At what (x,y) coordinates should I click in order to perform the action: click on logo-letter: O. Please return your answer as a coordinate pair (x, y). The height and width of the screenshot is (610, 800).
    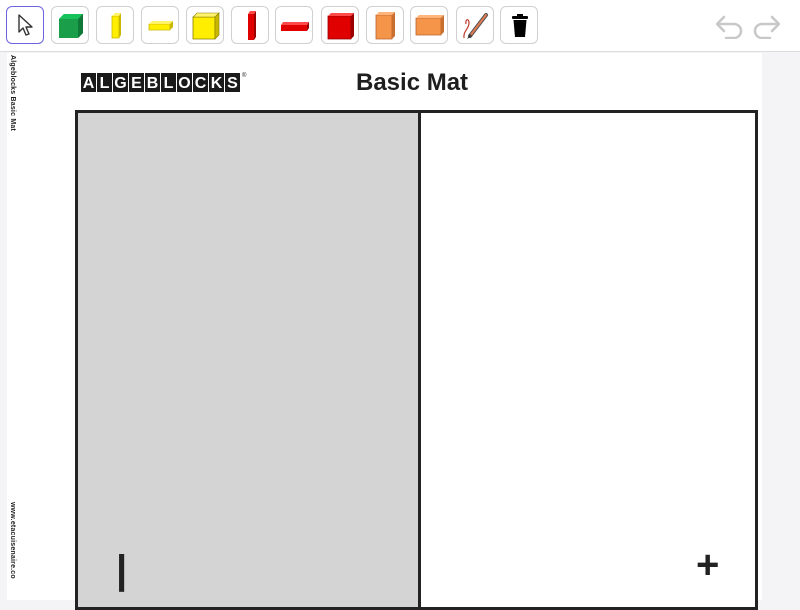
    Looking at the image, I should click on (184, 82).